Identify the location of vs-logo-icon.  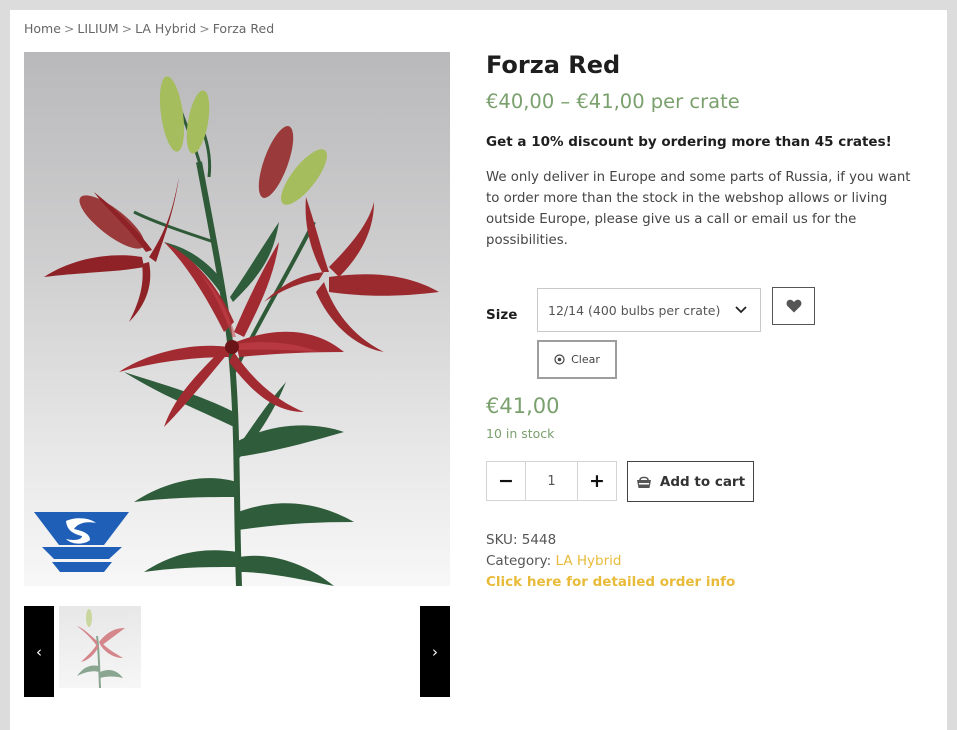
(81, 542).